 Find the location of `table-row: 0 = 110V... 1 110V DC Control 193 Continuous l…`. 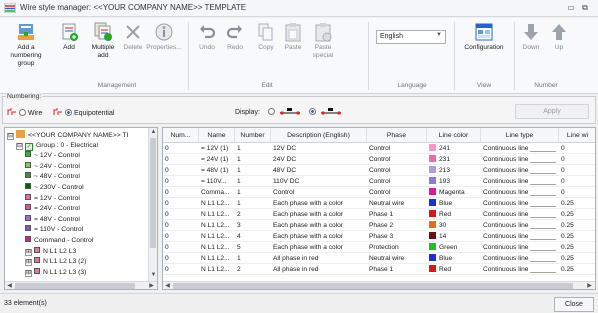

table-row: 0 = 110V... 1 110V DC Control 193 Continuous l… is located at coordinates (379, 182).